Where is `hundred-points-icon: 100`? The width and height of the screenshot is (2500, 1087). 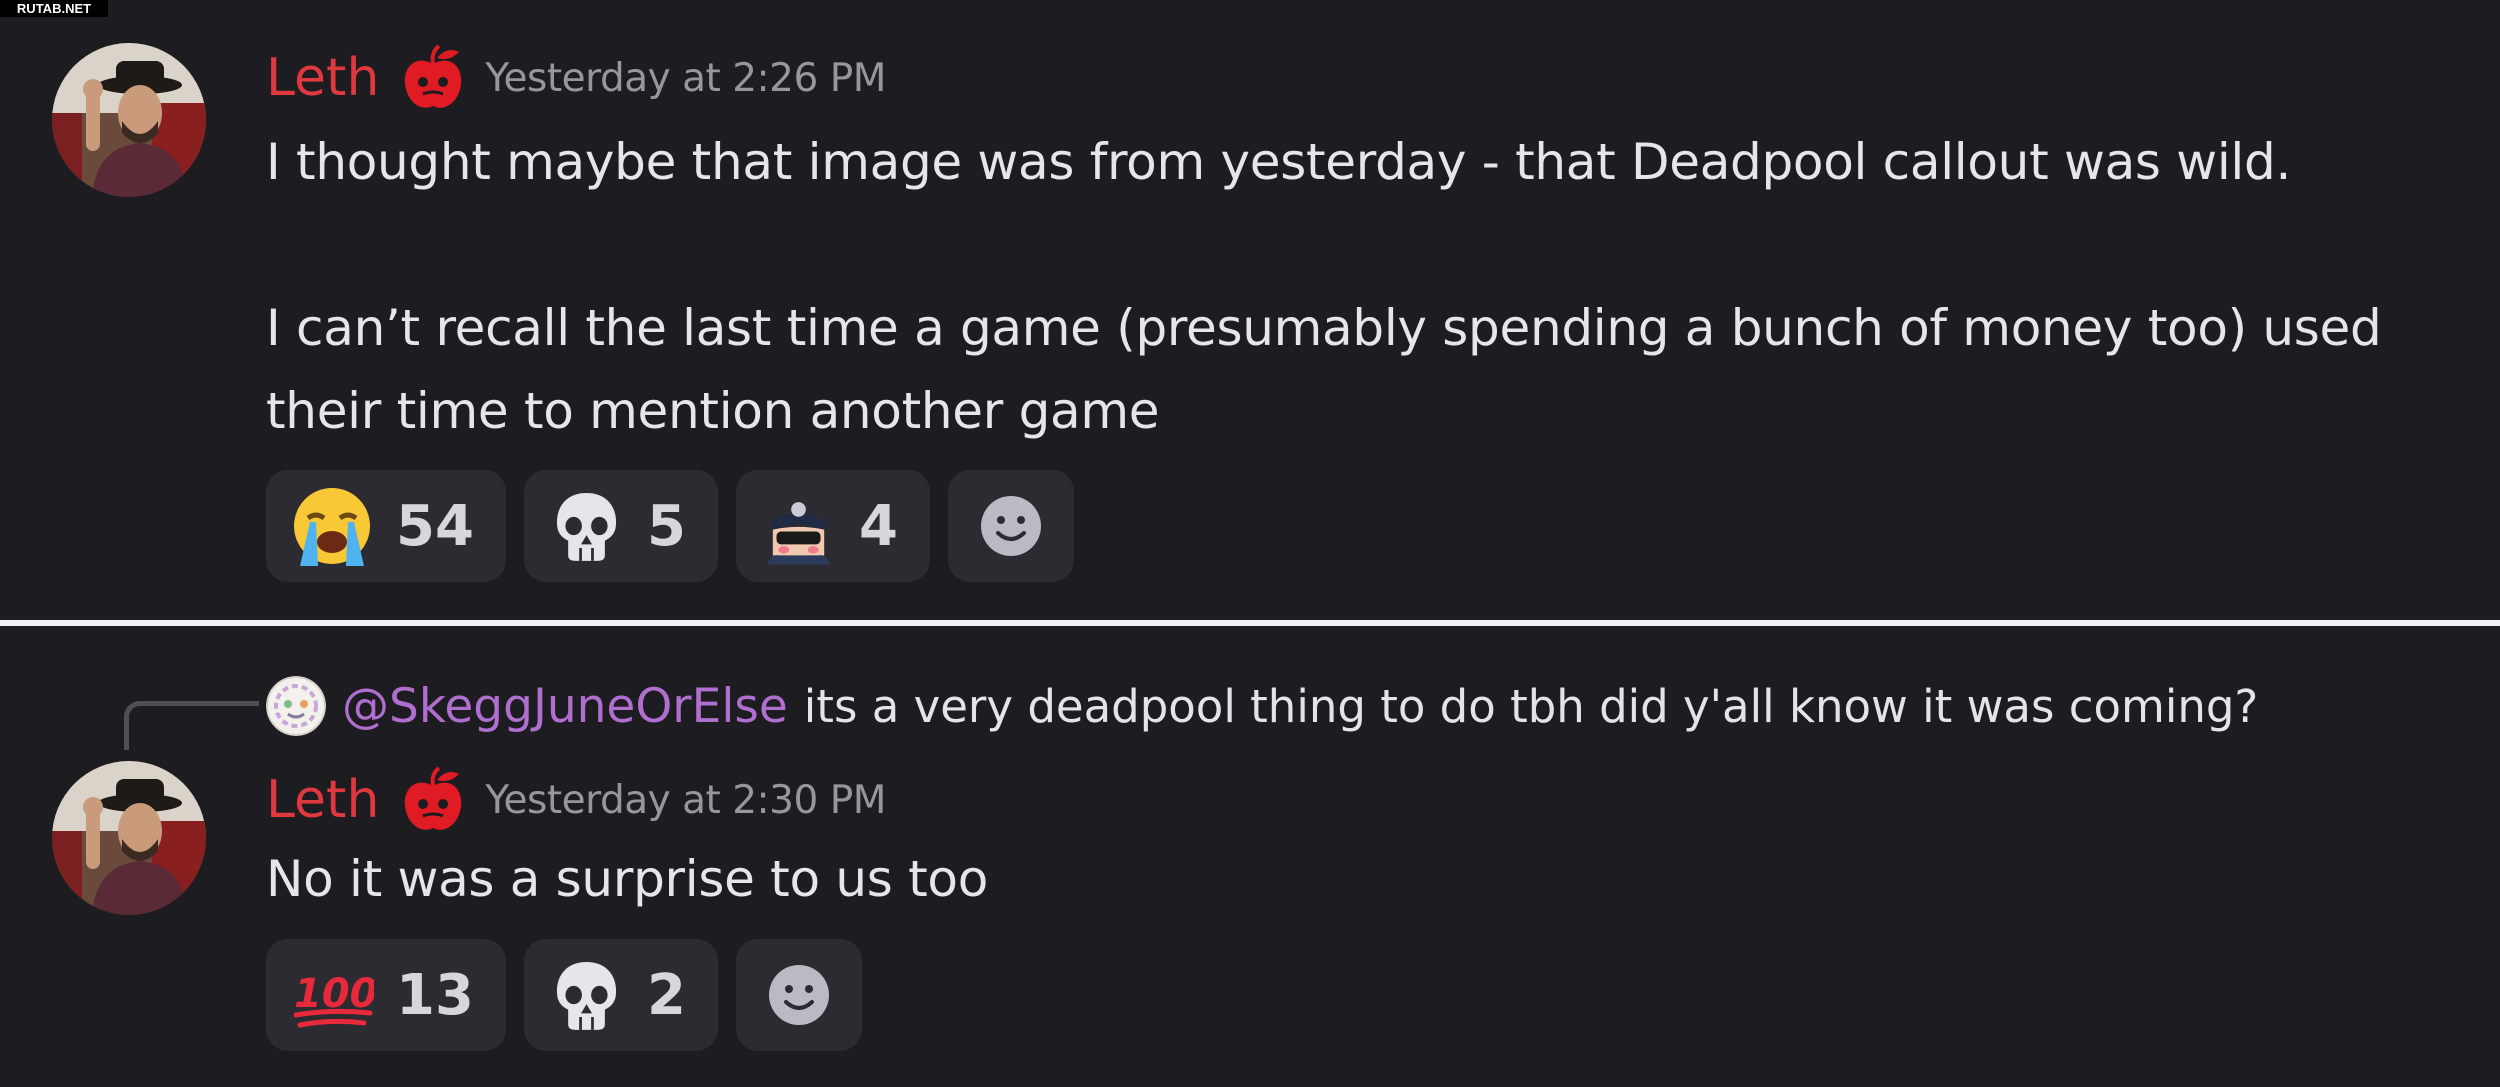 hundred-points-icon: 100 is located at coordinates (333, 999).